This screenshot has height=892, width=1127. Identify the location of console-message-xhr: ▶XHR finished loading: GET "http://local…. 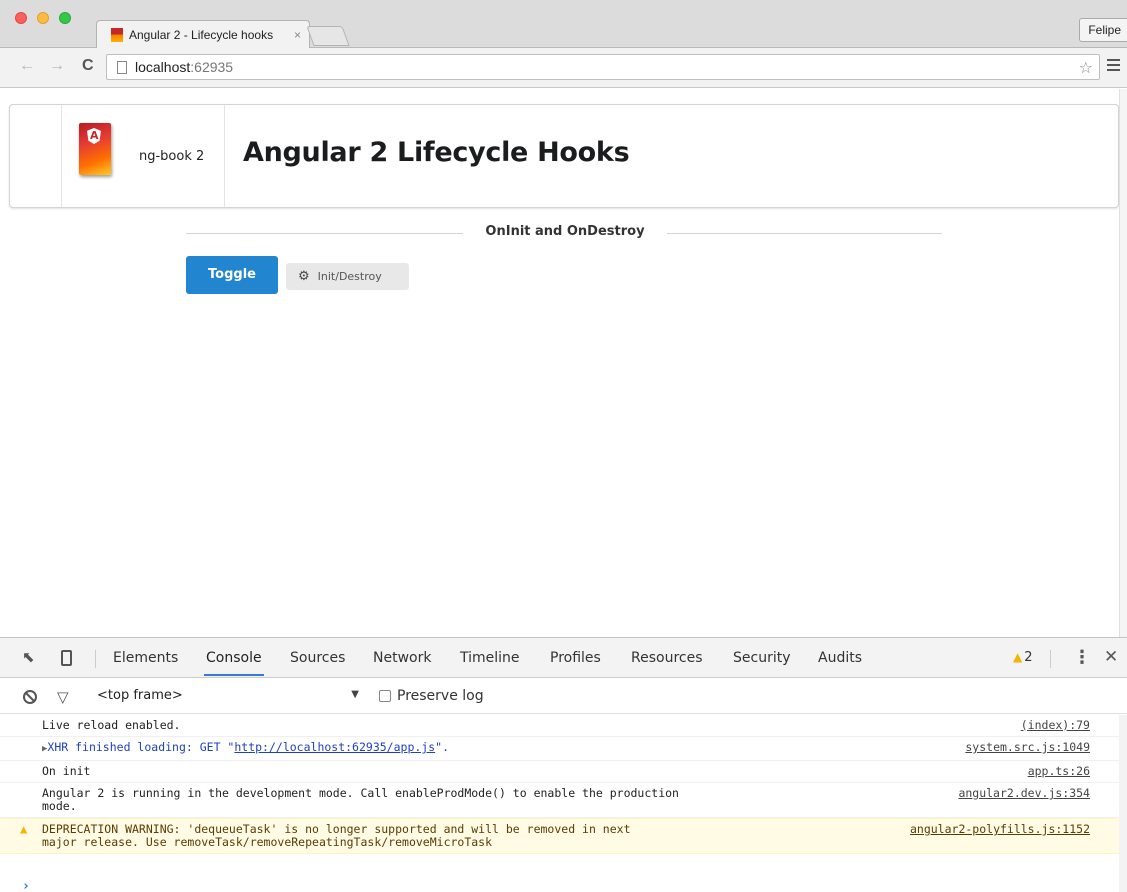
(563, 749).